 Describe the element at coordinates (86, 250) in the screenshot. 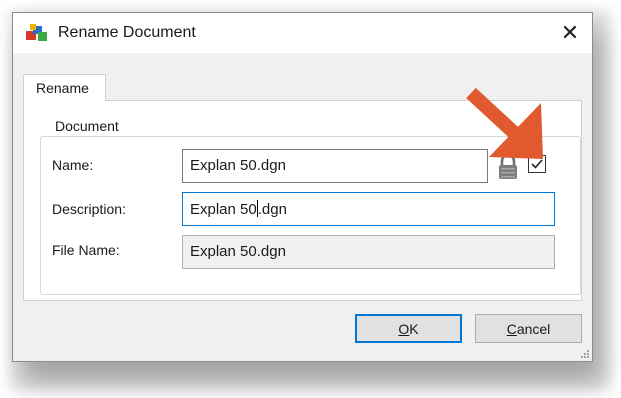

I see `file-name-label: File Name:` at that location.